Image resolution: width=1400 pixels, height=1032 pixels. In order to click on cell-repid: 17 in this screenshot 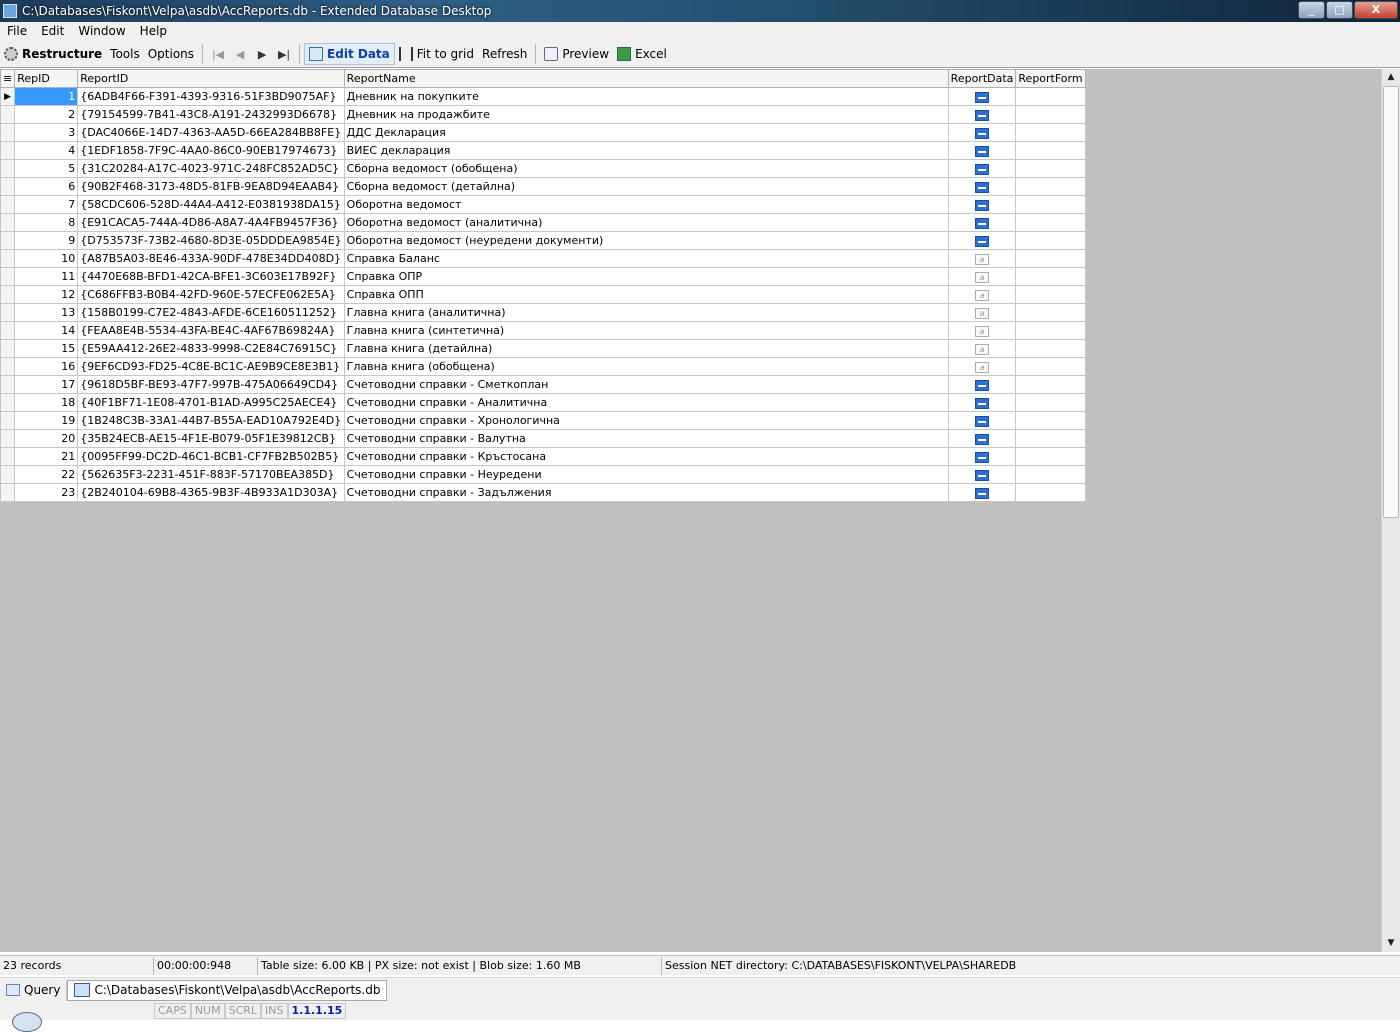, I will do `click(46, 384)`.